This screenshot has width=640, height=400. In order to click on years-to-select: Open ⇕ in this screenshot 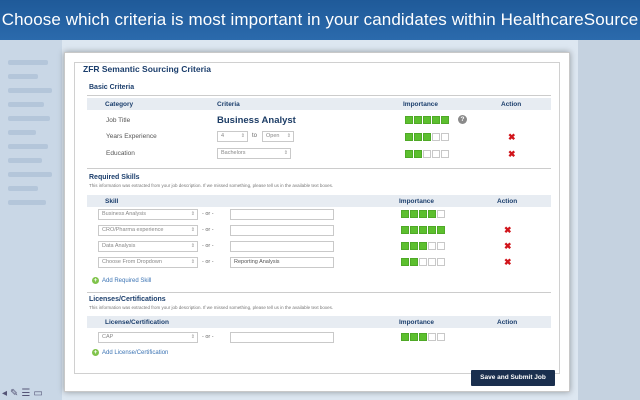, I will do `click(278, 136)`.